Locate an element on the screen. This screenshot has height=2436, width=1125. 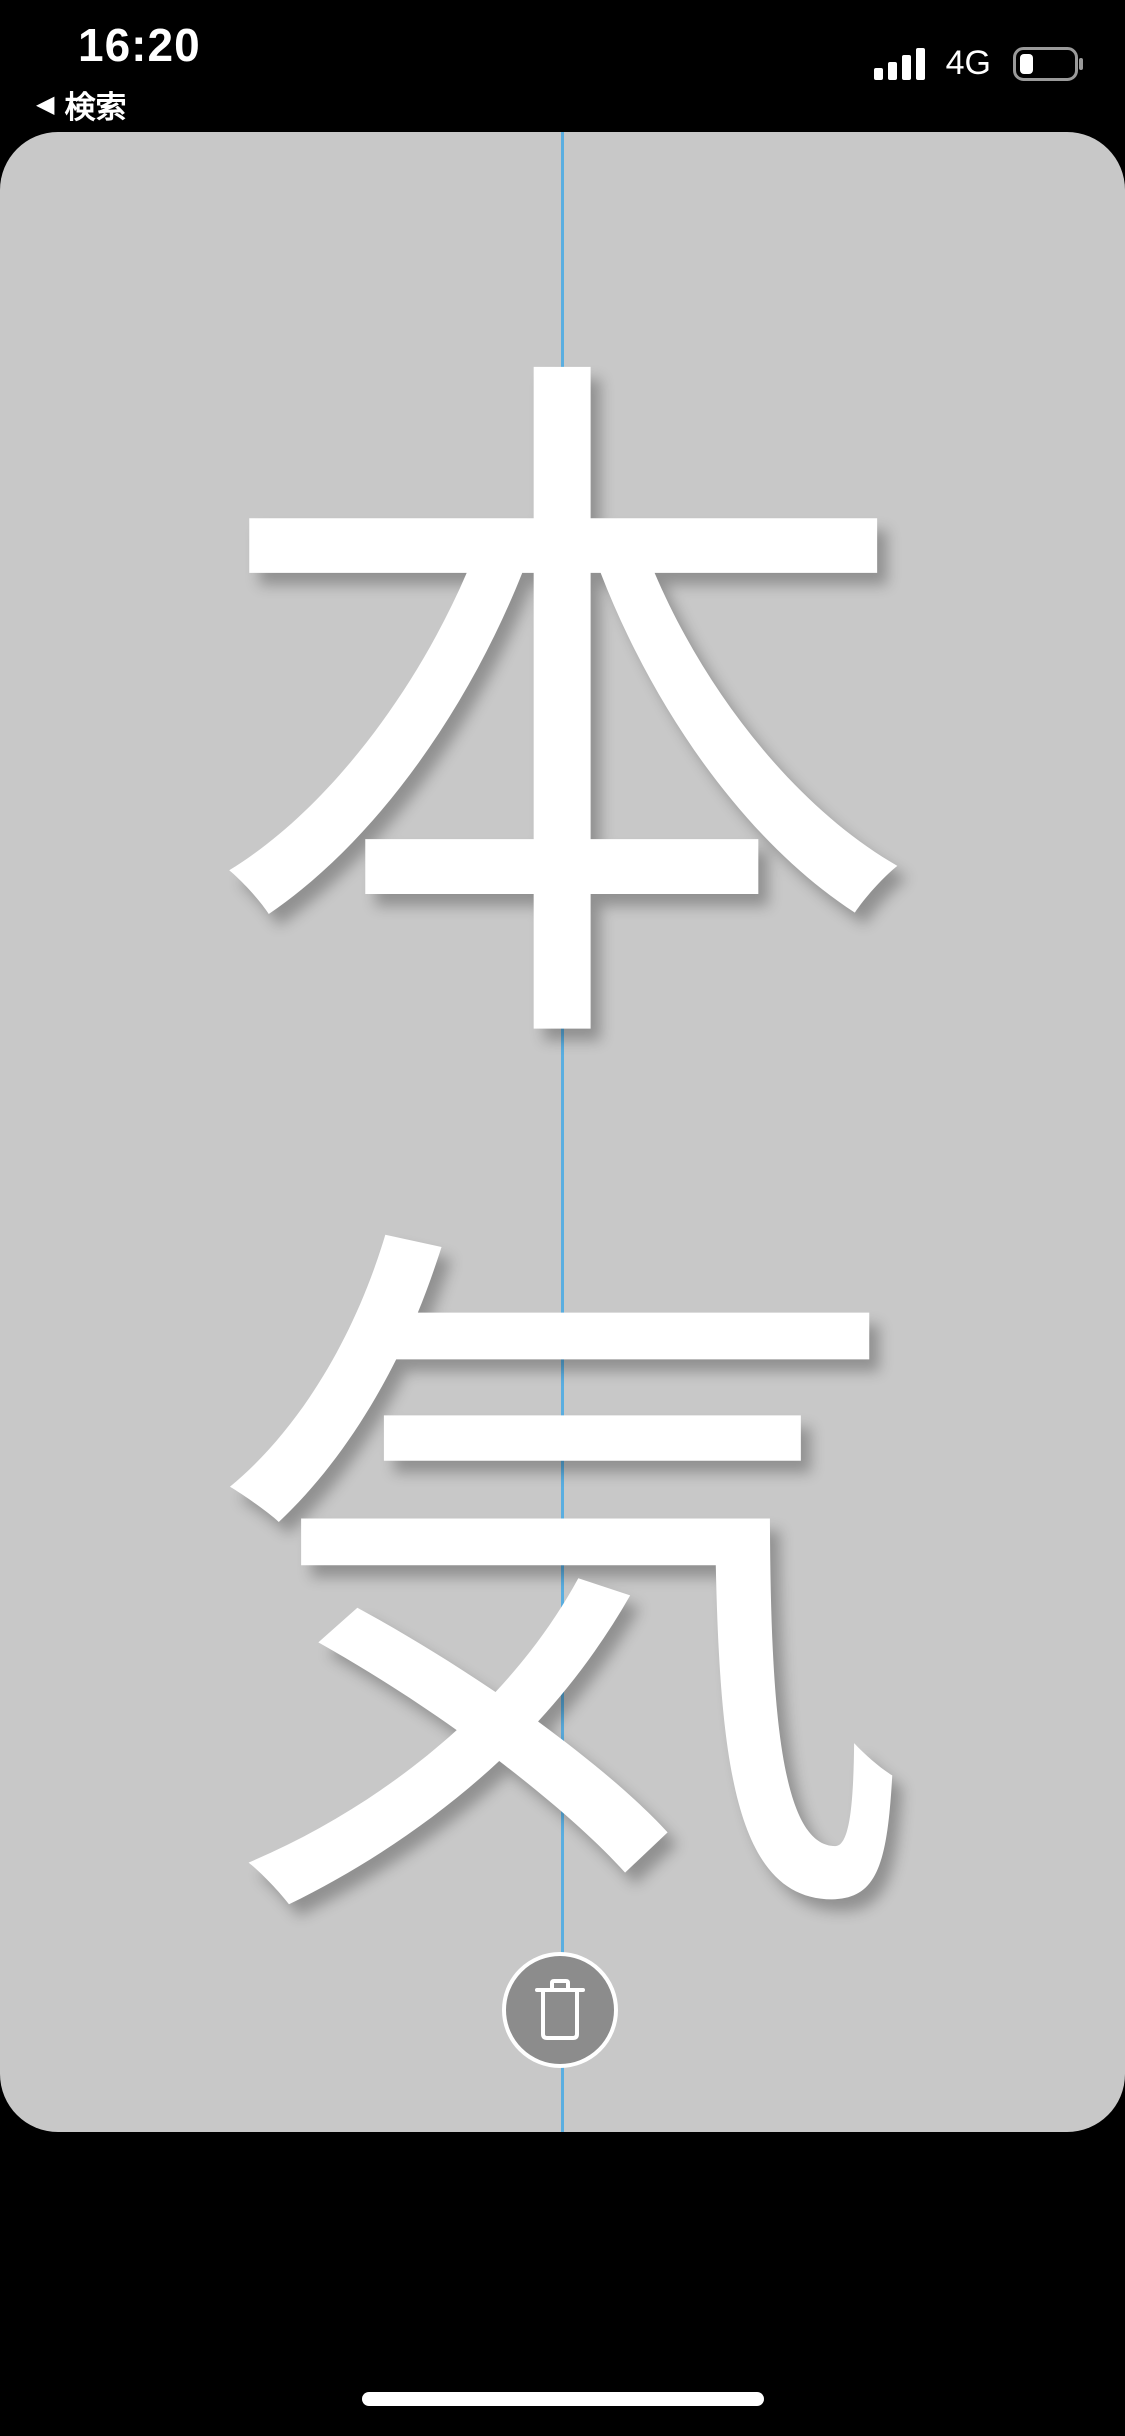
back-arrow-icon: ◀ is located at coordinates (45, 104).